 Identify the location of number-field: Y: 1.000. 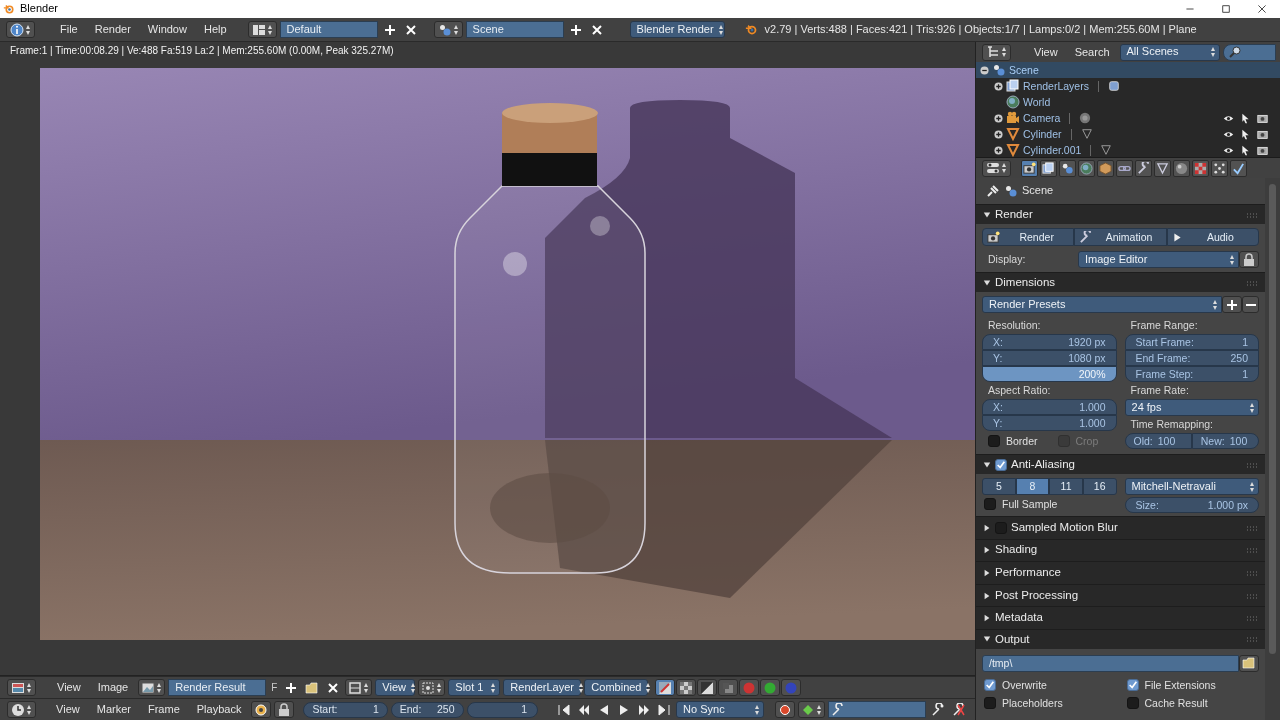
(1049, 423).